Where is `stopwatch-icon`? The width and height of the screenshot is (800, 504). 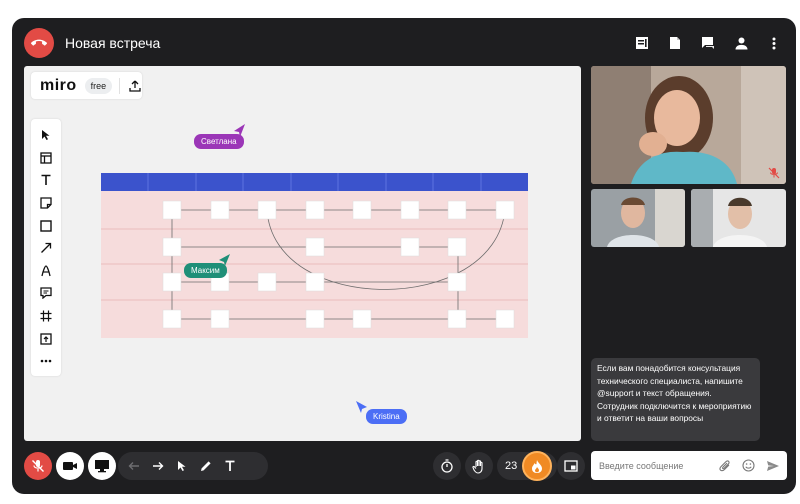 stopwatch-icon is located at coordinates (447, 466).